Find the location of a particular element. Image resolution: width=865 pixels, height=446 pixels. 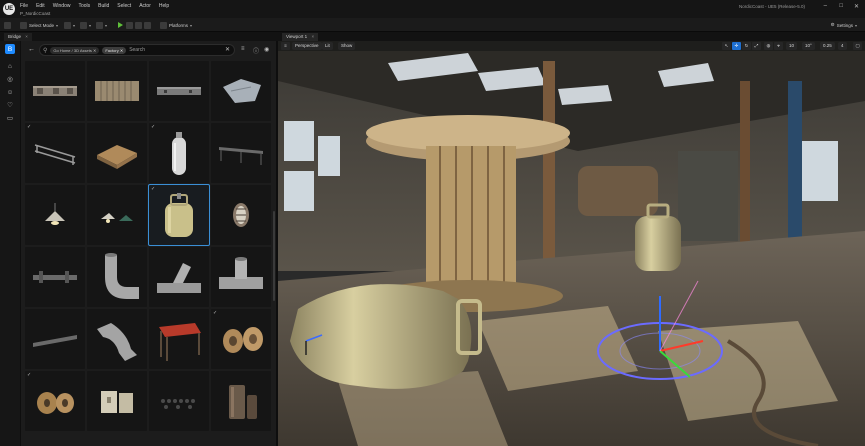

asset-tile-rusty-barrel is located at coordinates (241, 401).